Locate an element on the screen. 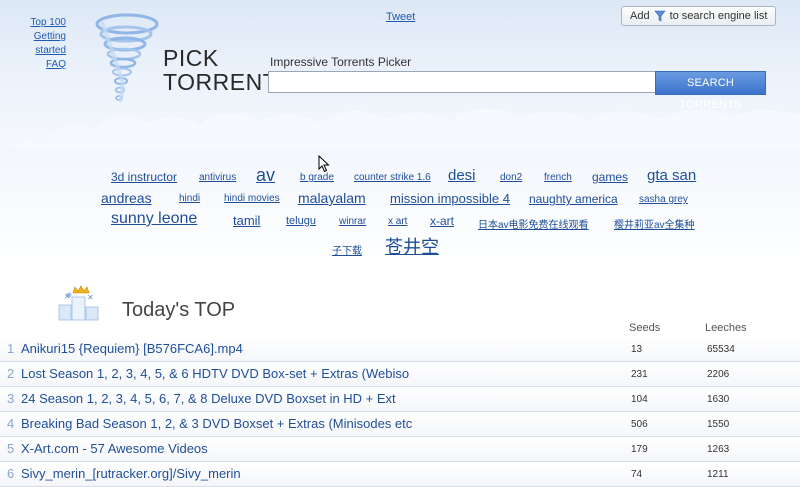 The height and width of the screenshot is (487, 800). torrent-link: Sivy_merin_[rutracker.org]/Sivy_merin is located at coordinates (131, 473).